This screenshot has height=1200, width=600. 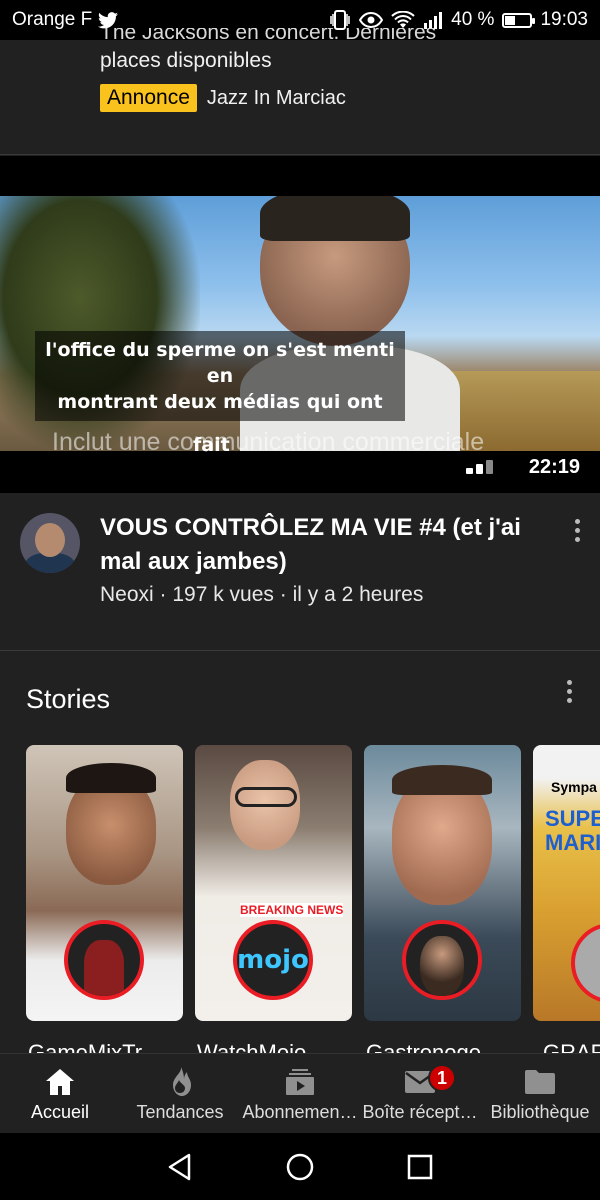 I want to click on system-nav-bar, so click(x=300, y=1166).